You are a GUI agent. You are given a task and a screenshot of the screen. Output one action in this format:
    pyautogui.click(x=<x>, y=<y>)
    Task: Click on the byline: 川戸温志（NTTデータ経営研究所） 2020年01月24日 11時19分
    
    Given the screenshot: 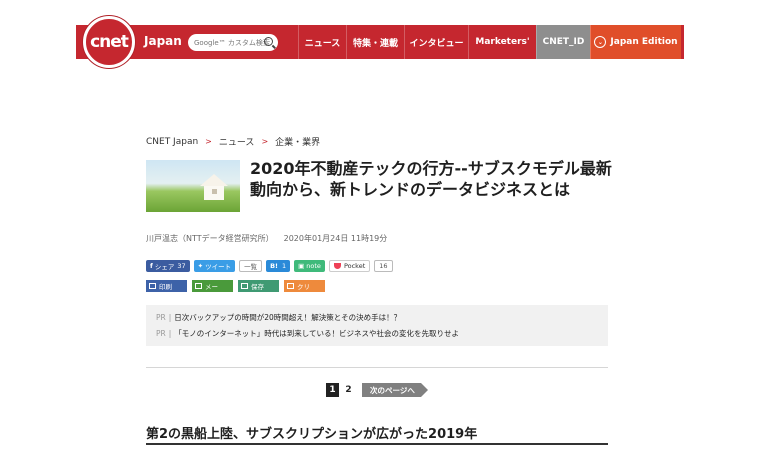 What is the action you would take?
    pyautogui.click(x=266, y=238)
    